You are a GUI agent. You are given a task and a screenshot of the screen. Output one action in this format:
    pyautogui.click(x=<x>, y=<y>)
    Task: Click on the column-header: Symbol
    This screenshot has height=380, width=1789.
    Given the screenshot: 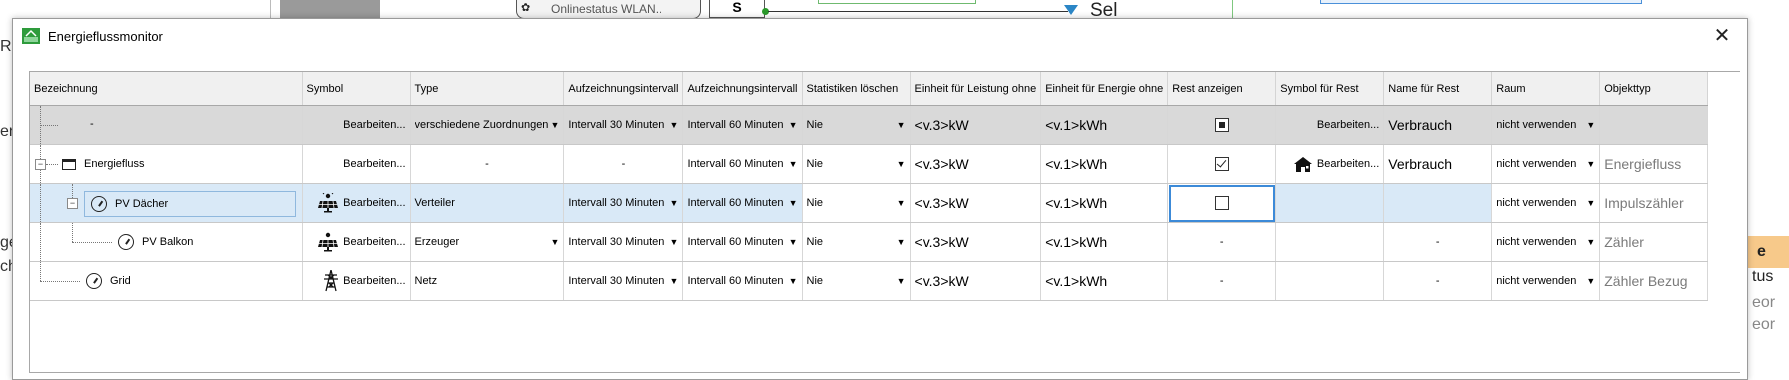 What is the action you would take?
    pyautogui.click(x=356, y=89)
    